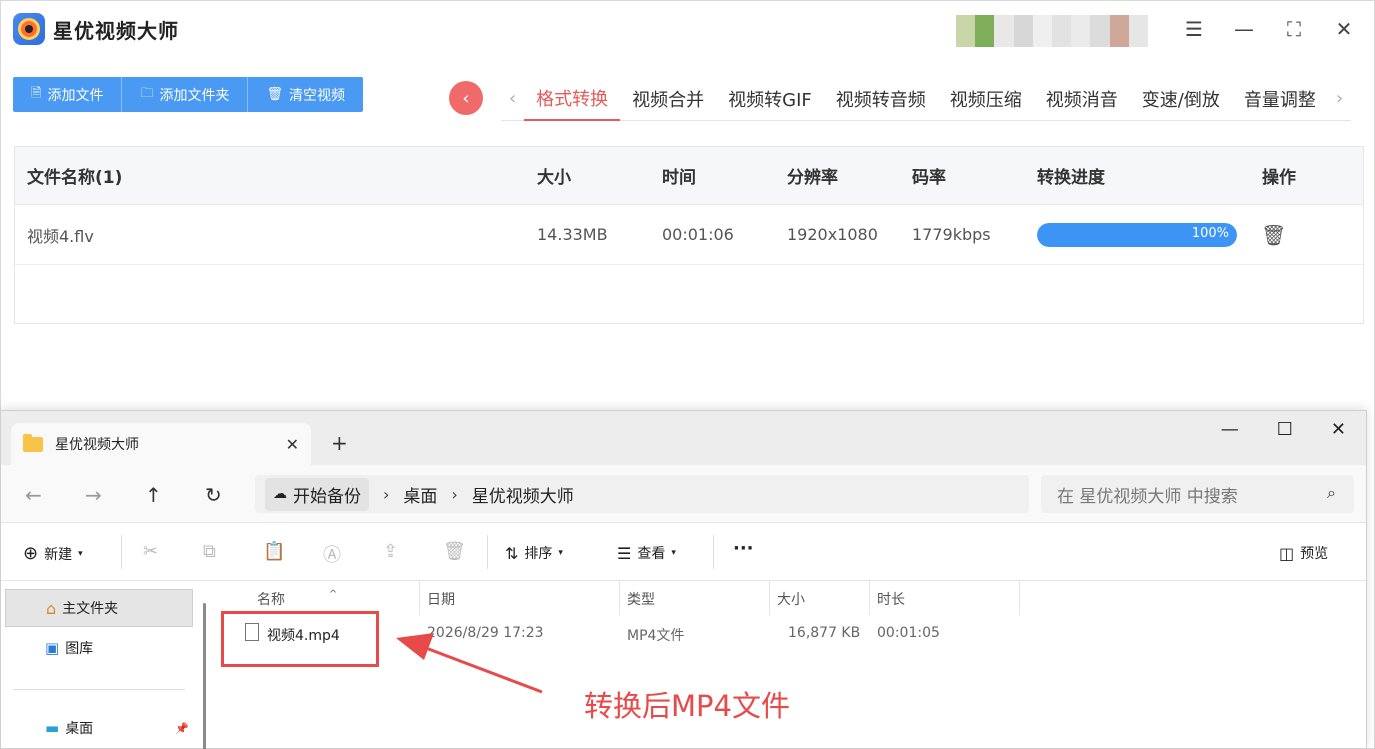 This screenshot has width=1375, height=749. Describe the element at coordinates (656, 636) in the screenshot. I see `file-type: MP4文件` at that location.